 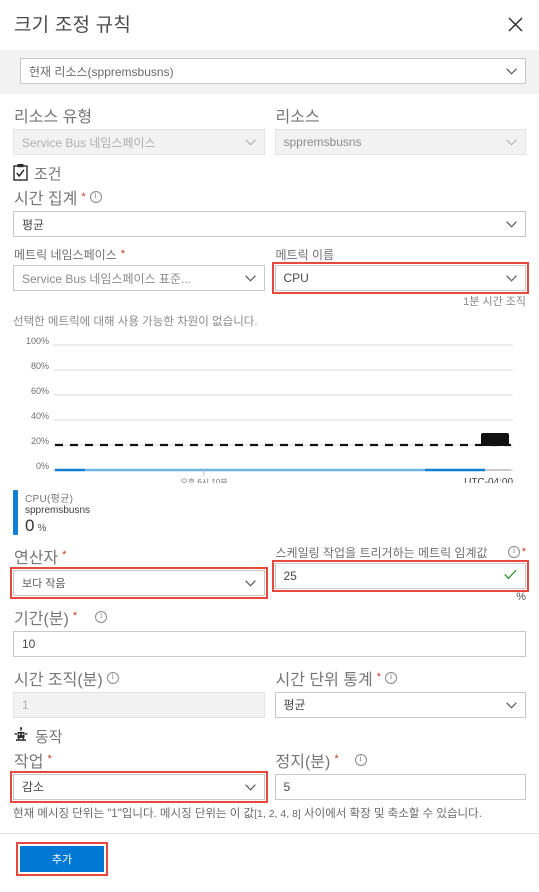 What do you see at coordinates (203, 480) in the screenshot?
I see `chart-x-tick-label: 오후 6시 10분` at bounding box center [203, 480].